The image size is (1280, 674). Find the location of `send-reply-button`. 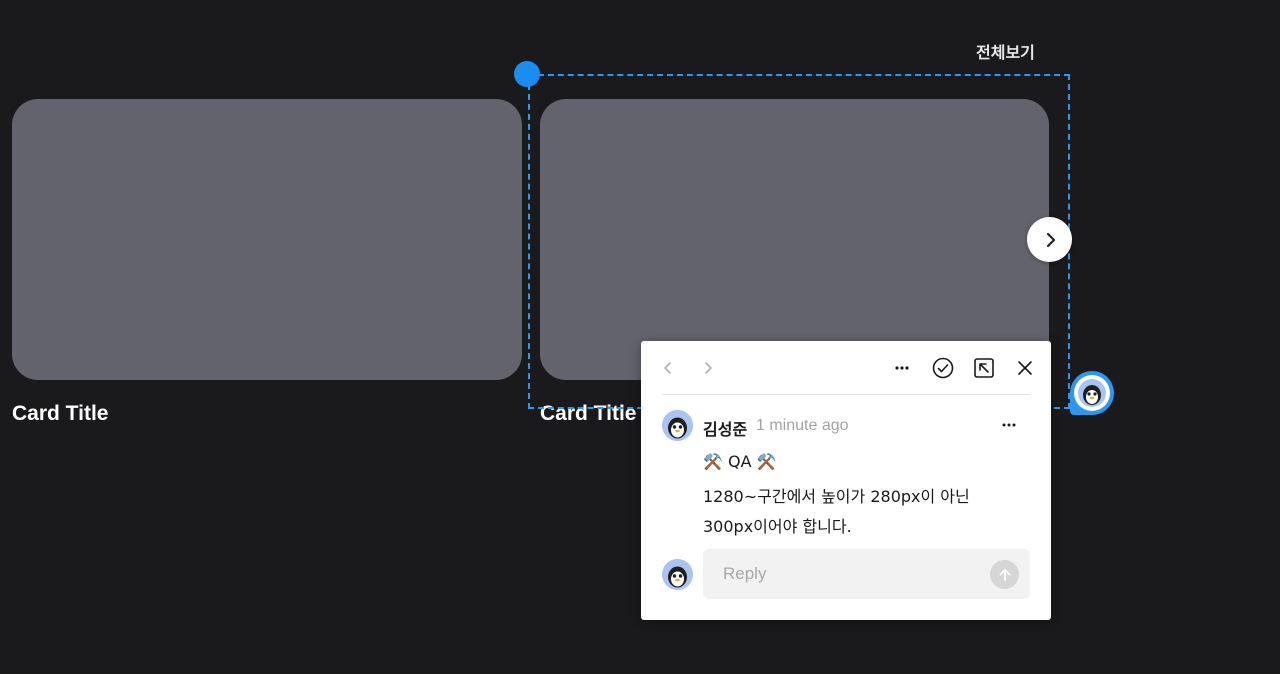

send-reply-button is located at coordinates (1004, 574).